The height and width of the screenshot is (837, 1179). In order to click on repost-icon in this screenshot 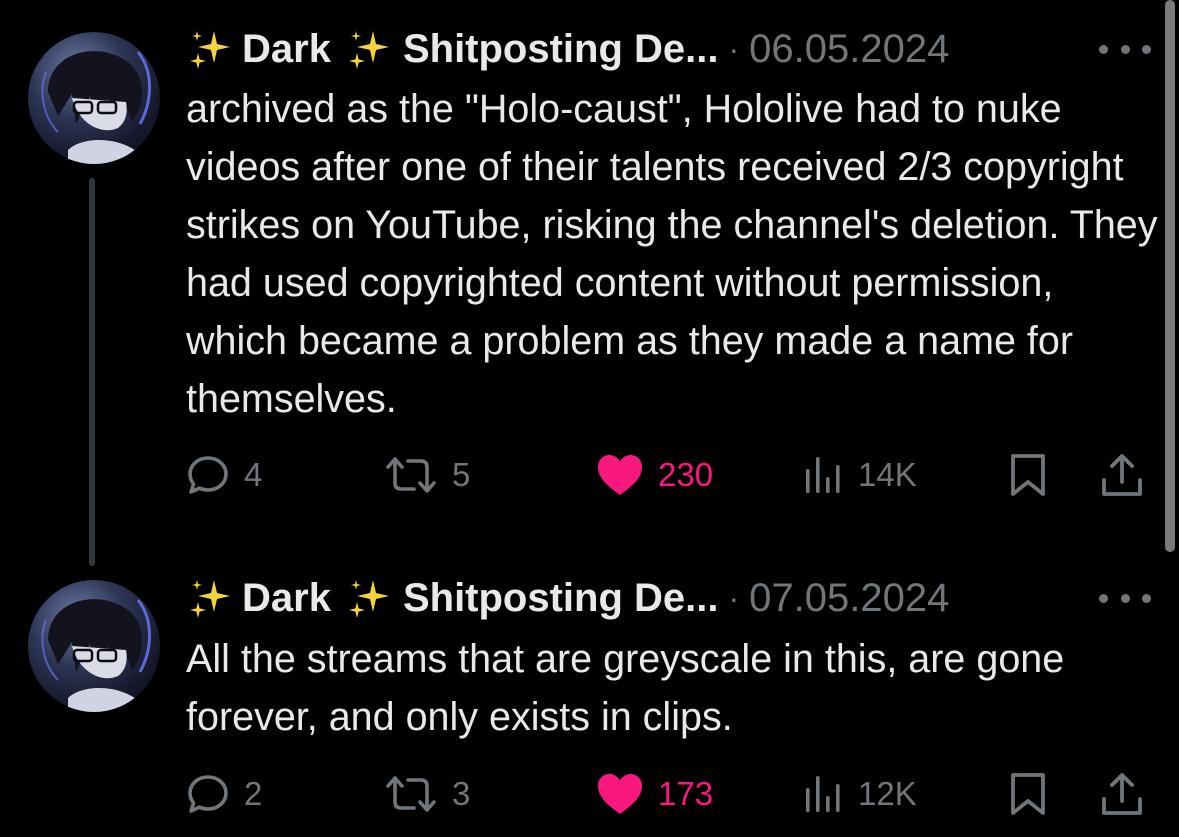, I will do `click(411, 794)`.